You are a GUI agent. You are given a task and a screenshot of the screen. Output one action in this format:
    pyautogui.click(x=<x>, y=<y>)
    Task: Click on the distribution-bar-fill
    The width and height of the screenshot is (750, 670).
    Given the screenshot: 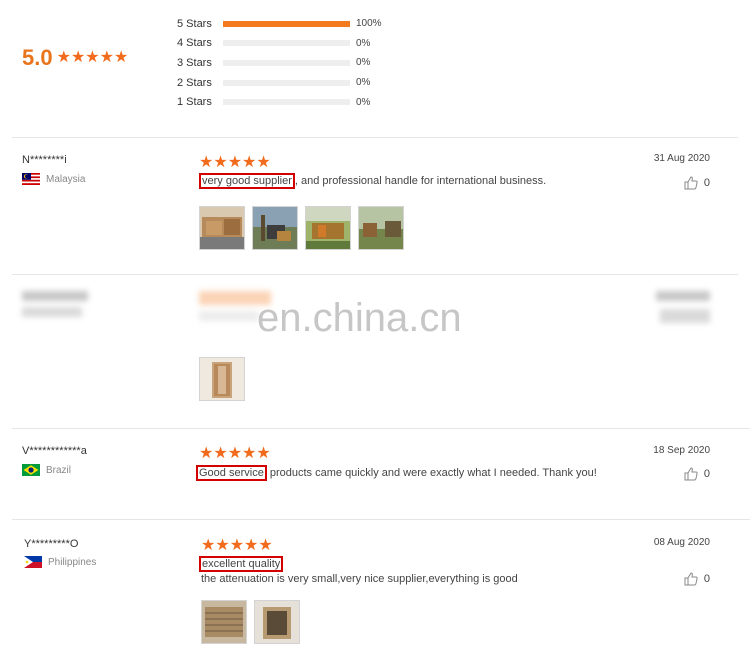 What is the action you would take?
    pyautogui.click(x=286, y=23)
    